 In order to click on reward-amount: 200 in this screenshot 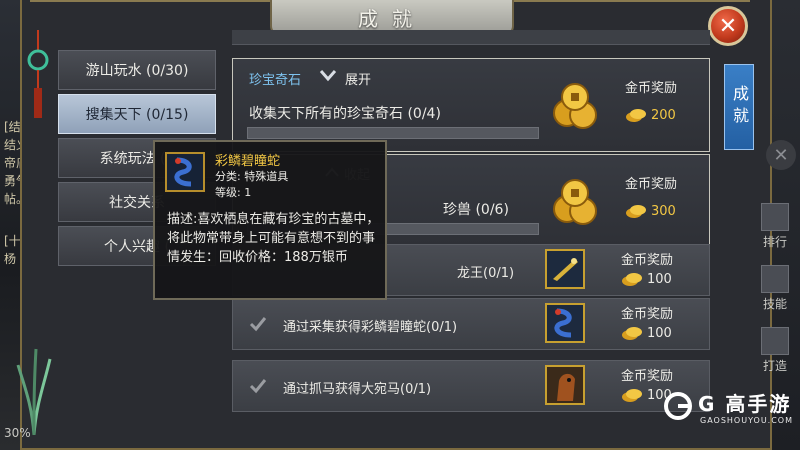, I will do `click(663, 115)`.